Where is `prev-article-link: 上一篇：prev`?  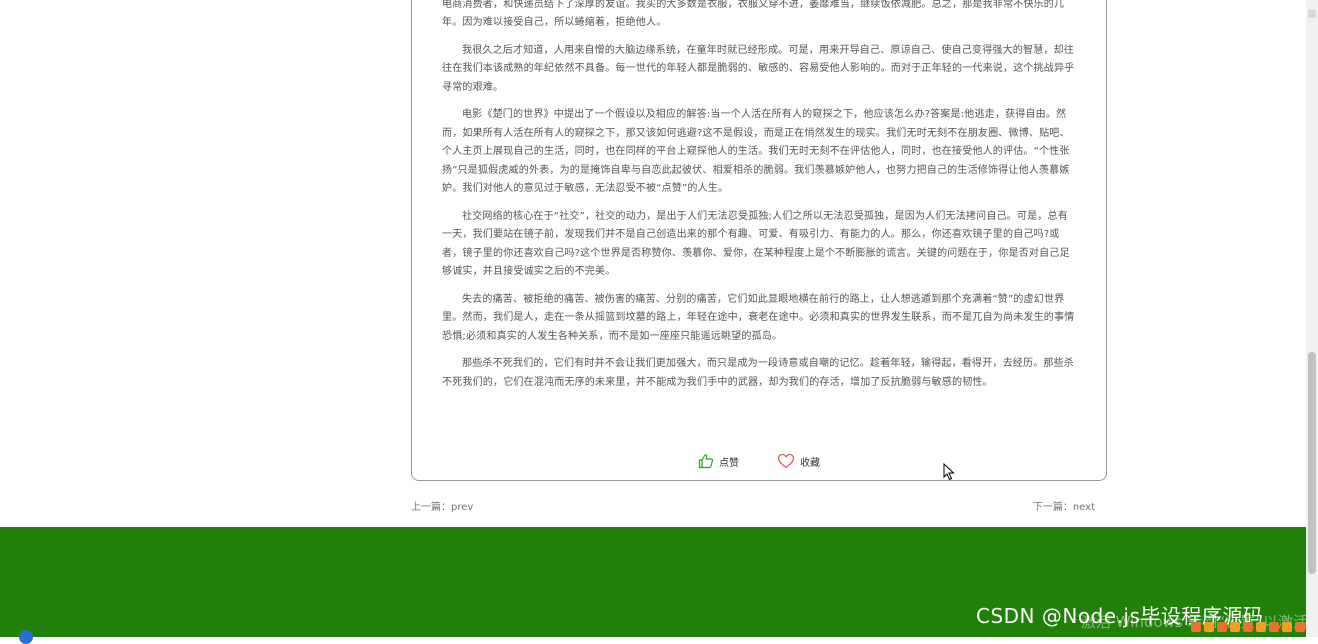 prev-article-link: 上一篇：prev is located at coordinates (442, 505).